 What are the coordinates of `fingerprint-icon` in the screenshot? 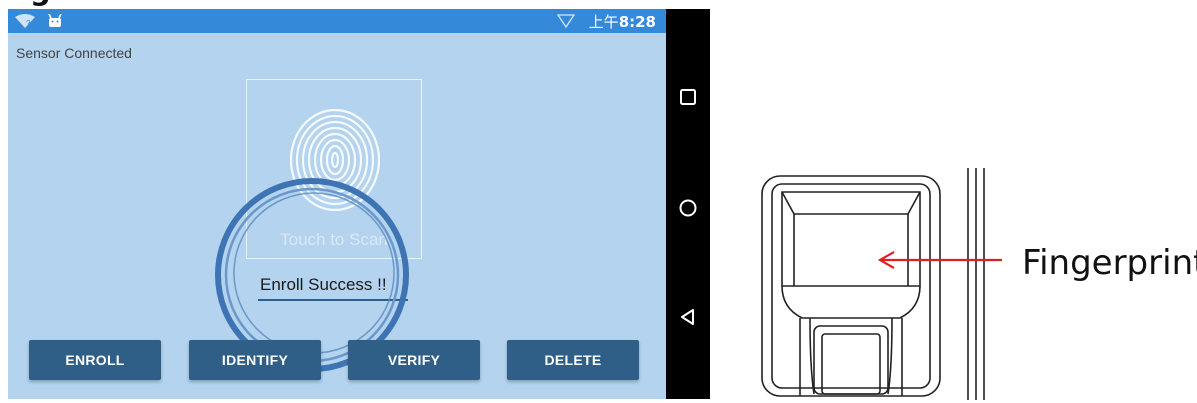 It's located at (335, 160).